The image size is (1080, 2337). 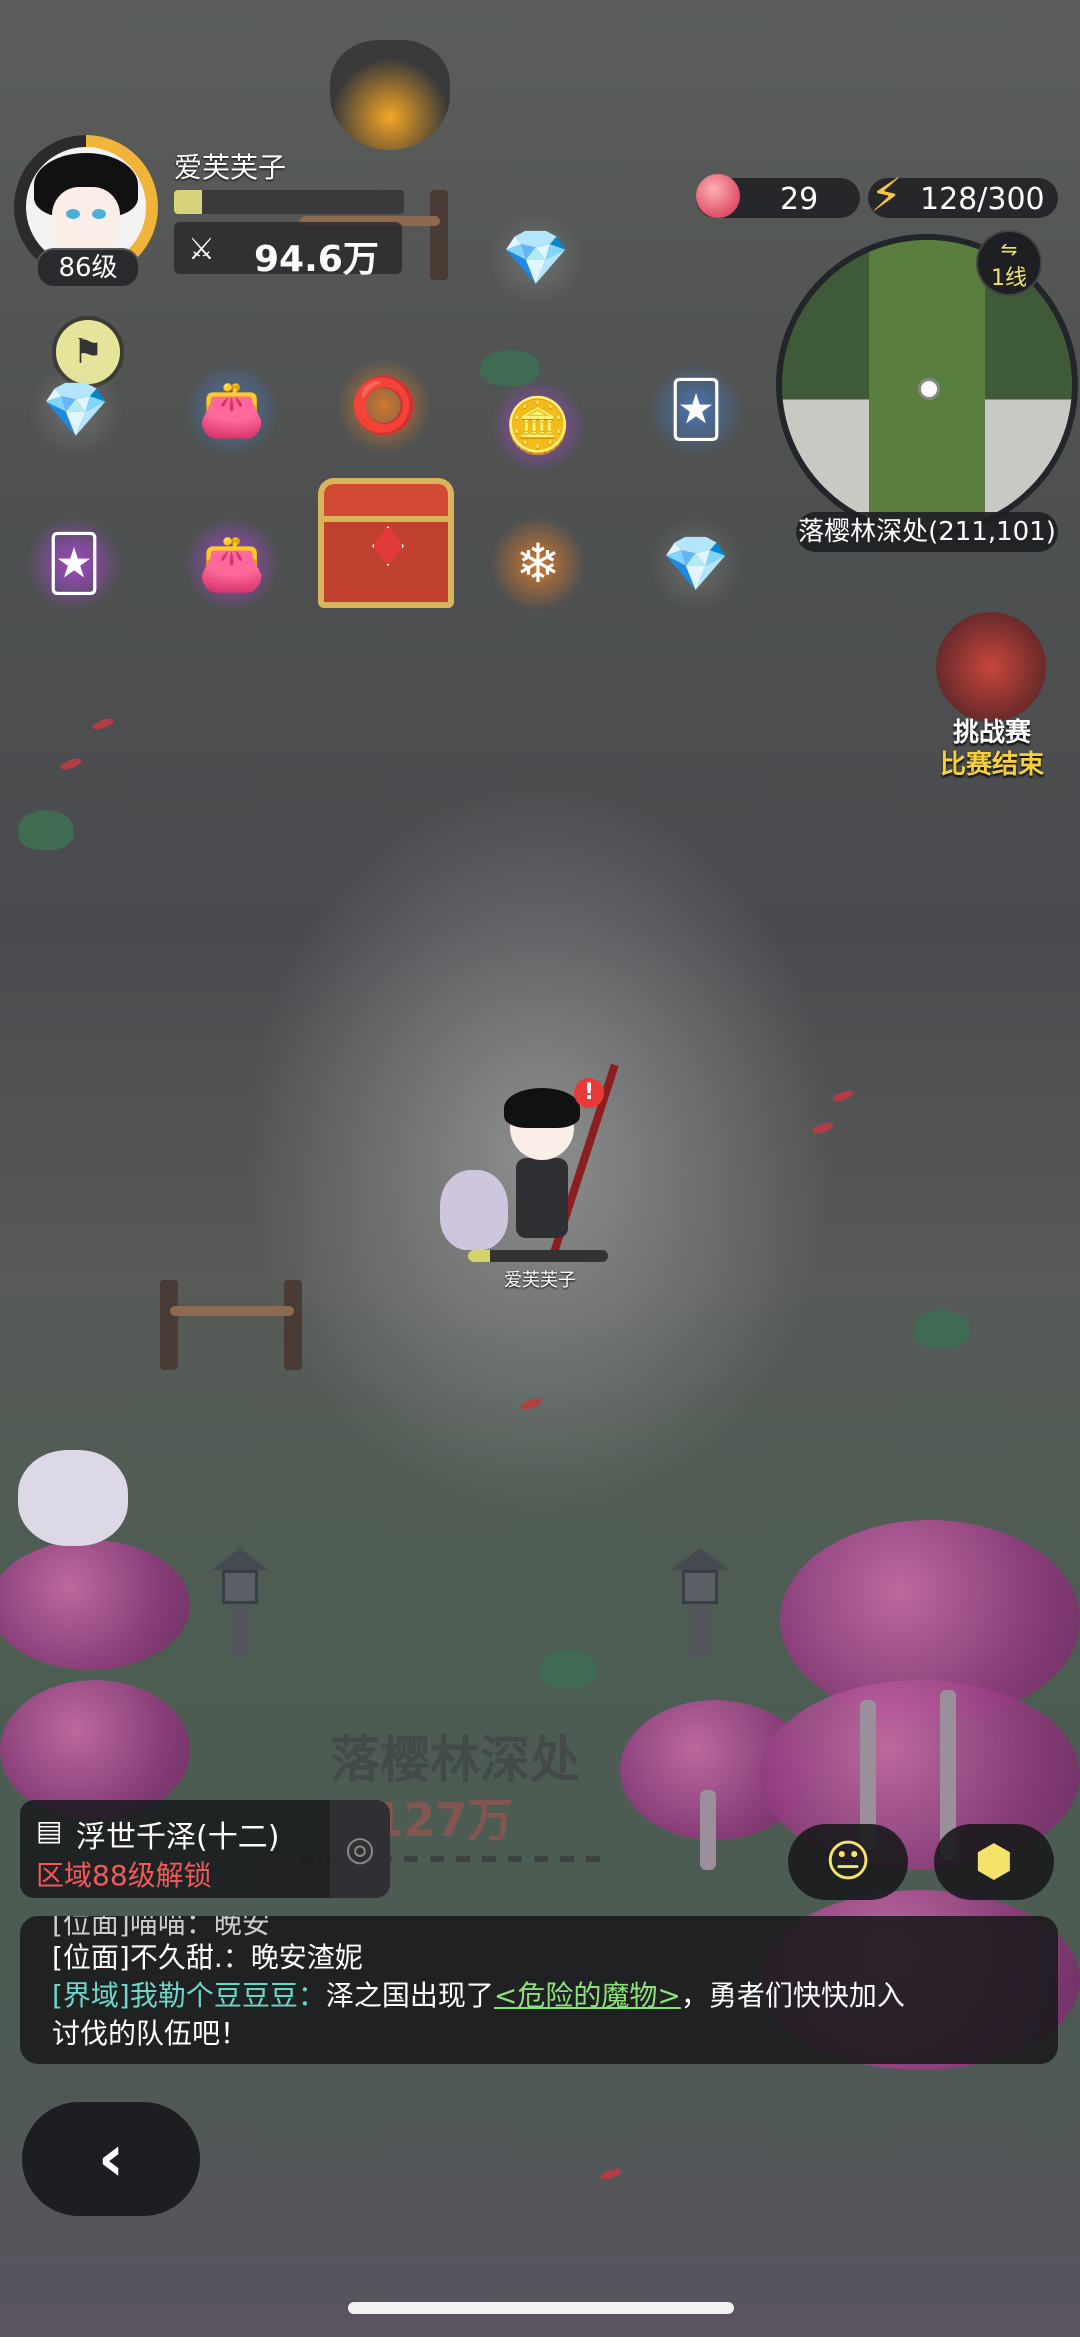 I want to click on quest-title: 浮世千泽(十二), so click(x=178, y=1837).